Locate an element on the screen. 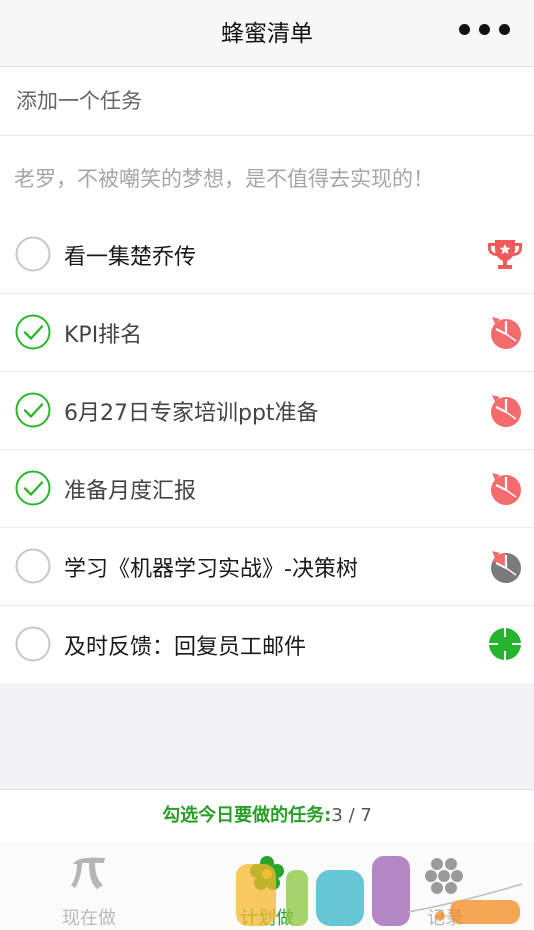 Image resolution: width=534 pixels, height=930 pixels. trophy-icon is located at coordinates (505, 254).